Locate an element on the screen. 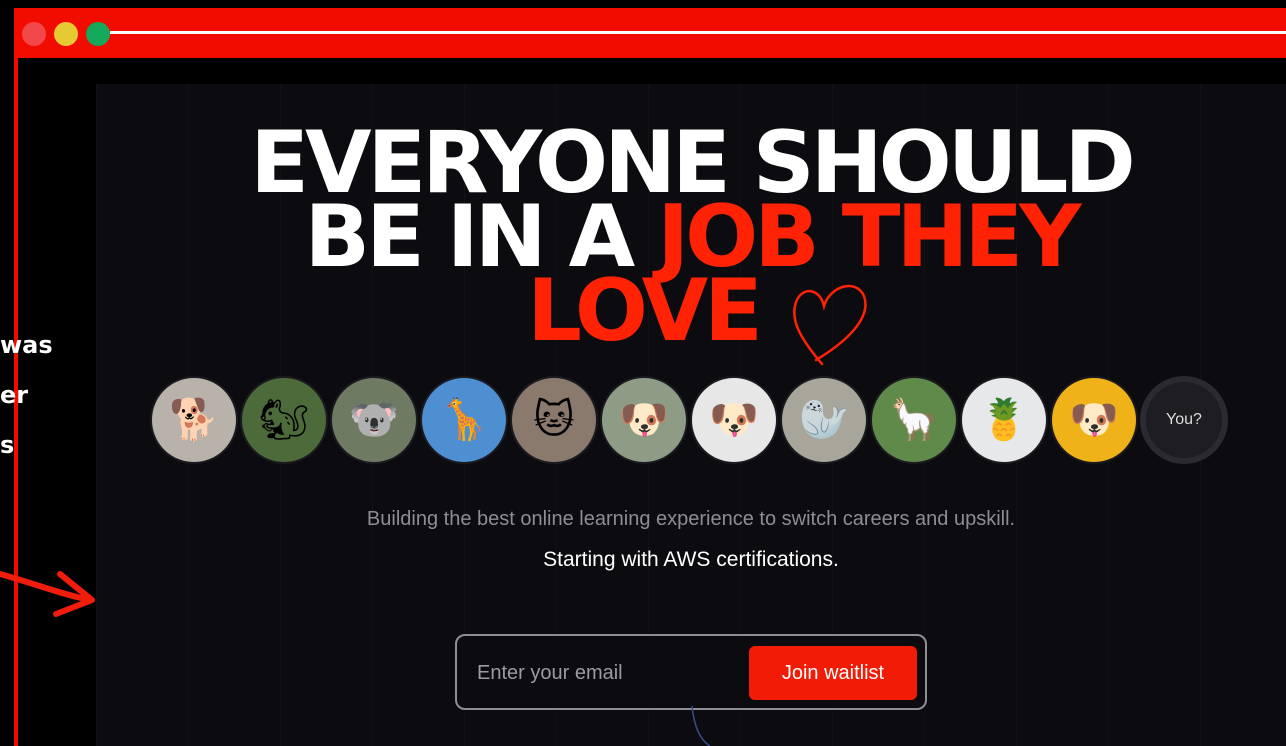 This screenshot has width=1286, height=746. animal-glyph-icon: 🐿 is located at coordinates (284, 420).